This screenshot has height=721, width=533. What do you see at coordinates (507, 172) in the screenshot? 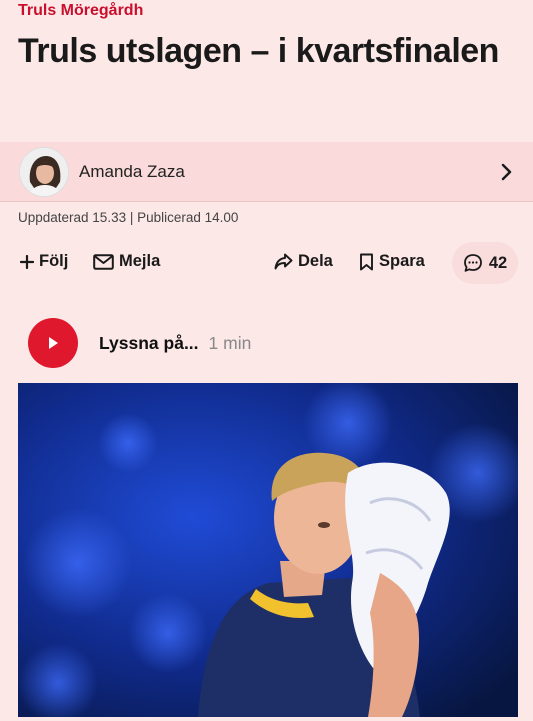
I see `chevron-right-icon` at bounding box center [507, 172].